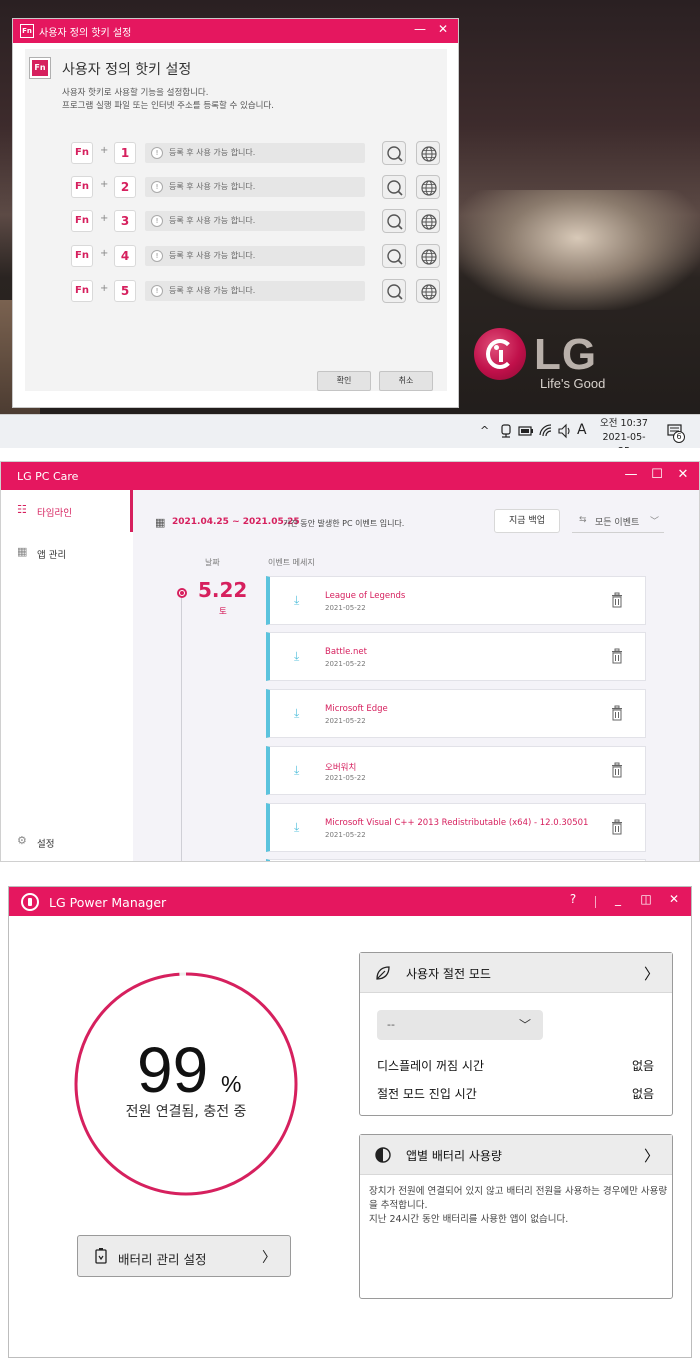 The width and height of the screenshot is (700, 1363). What do you see at coordinates (500, 354) in the screenshot?
I see `lg-logo-icon` at bounding box center [500, 354].